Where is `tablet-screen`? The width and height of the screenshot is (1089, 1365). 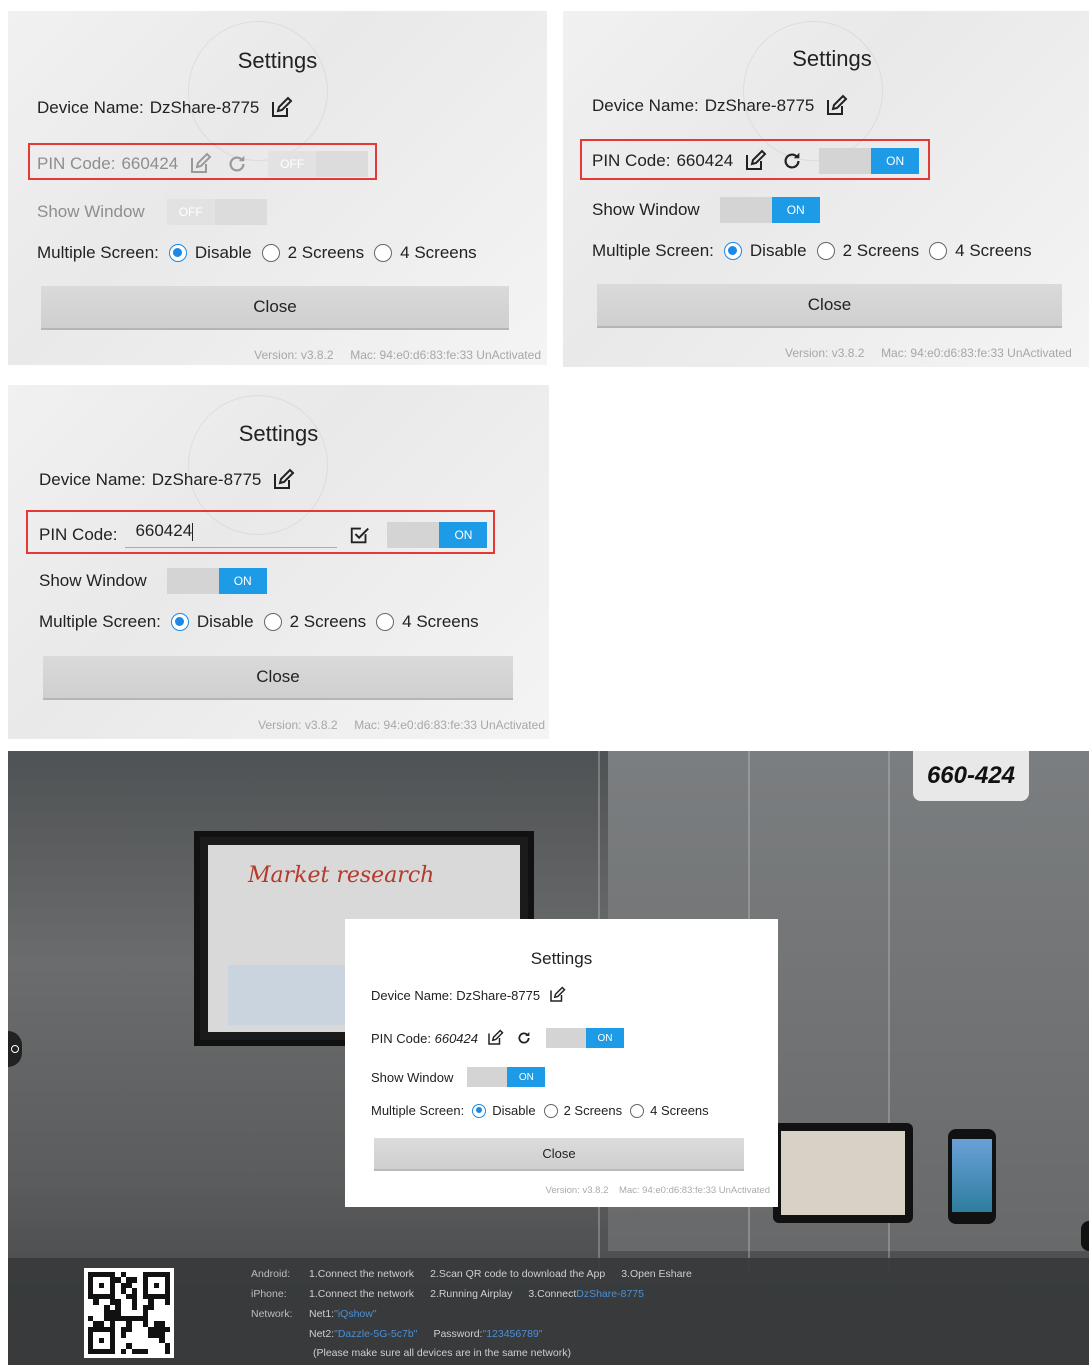 tablet-screen is located at coordinates (843, 1173).